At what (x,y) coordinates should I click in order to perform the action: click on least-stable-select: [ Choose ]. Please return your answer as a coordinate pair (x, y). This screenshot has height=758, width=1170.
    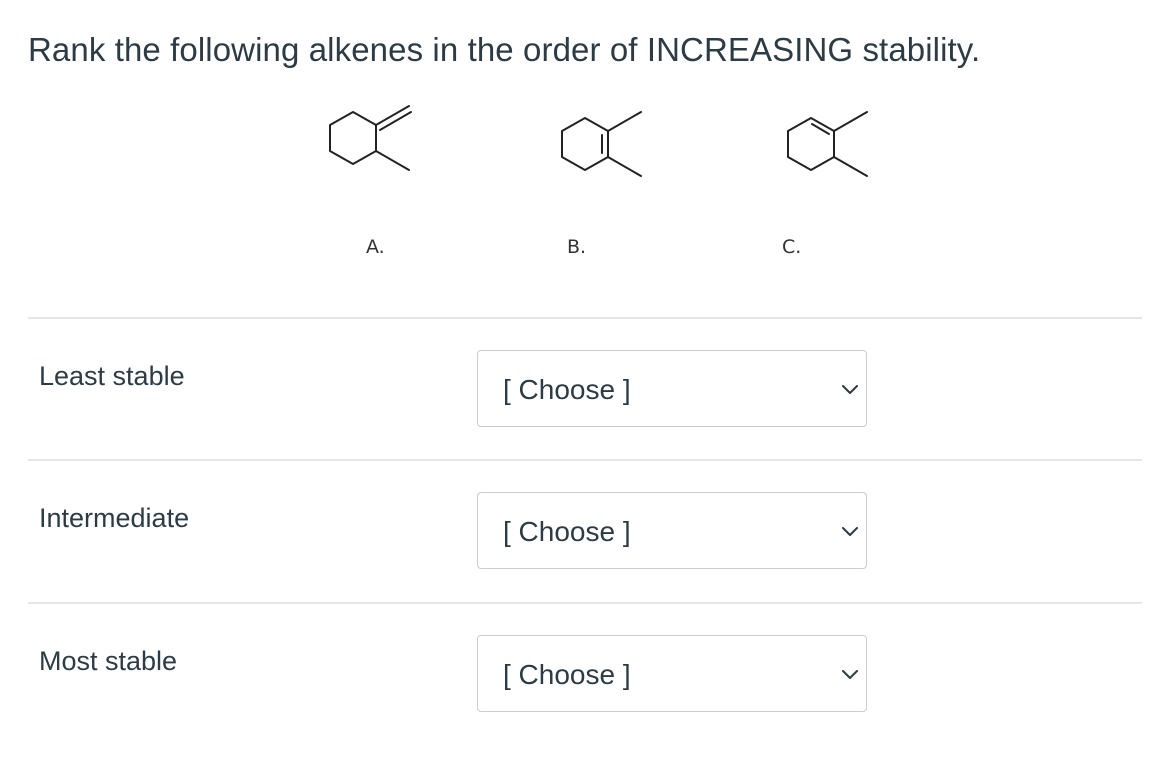
    Looking at the image, I should click on (672, 388).